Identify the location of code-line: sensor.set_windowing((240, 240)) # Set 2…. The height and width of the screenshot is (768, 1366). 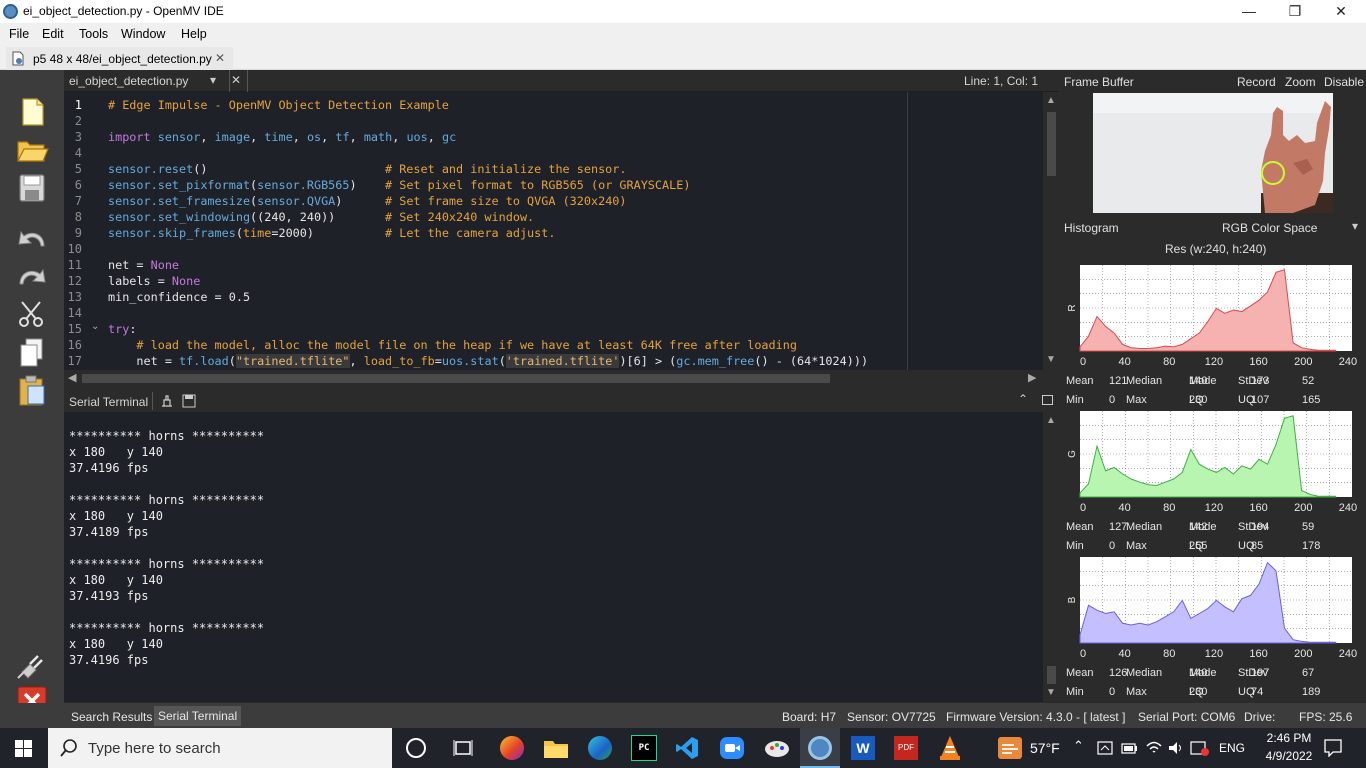
(321, 217).